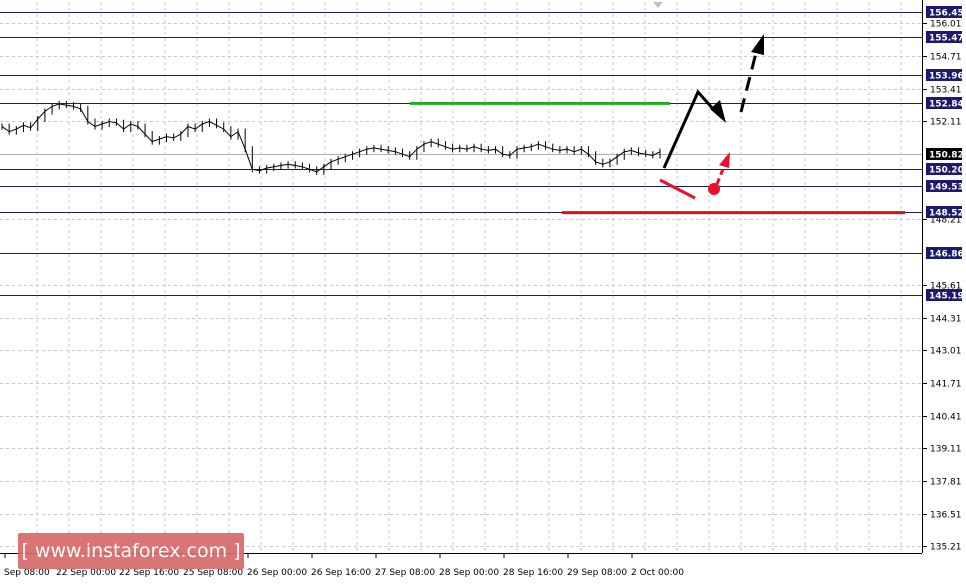 This screenshot has height=584, width=966. Describe the element at coordinates (946, 516) in the screenshot. I see `price-tick-label: 136.51` at that location.